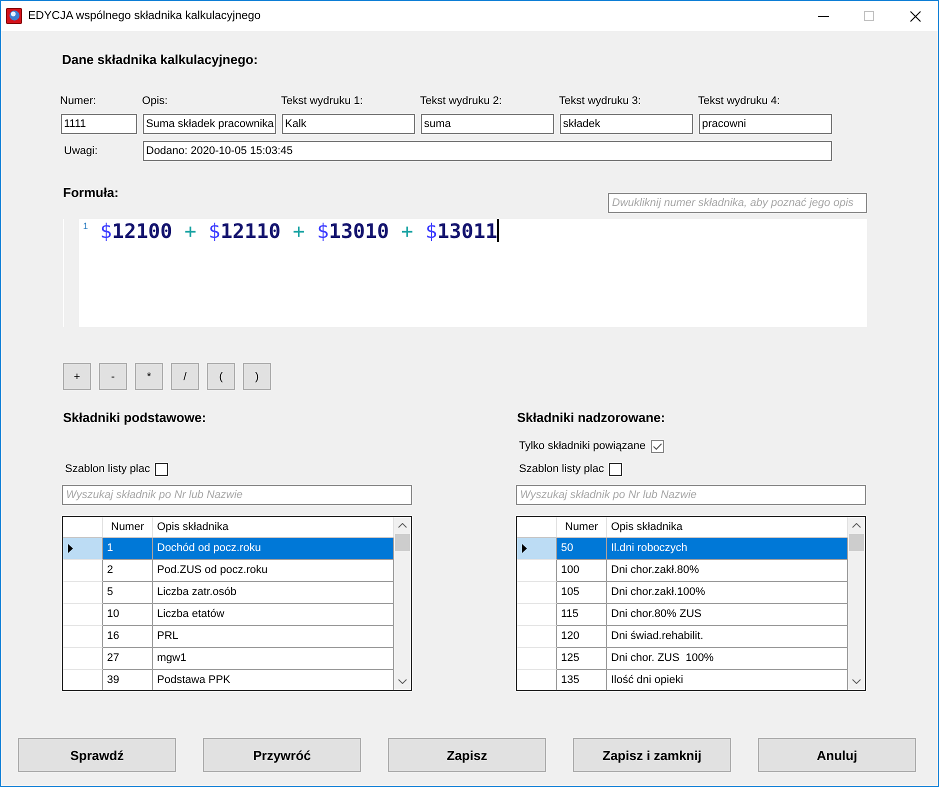 The height and width of the screenshot is (787, 939). What do you see at coordinates (682, 593) in the screenshot?
I see `table-row: 105 Dni chor.zakł.100%` at bounding box center [682, 593].